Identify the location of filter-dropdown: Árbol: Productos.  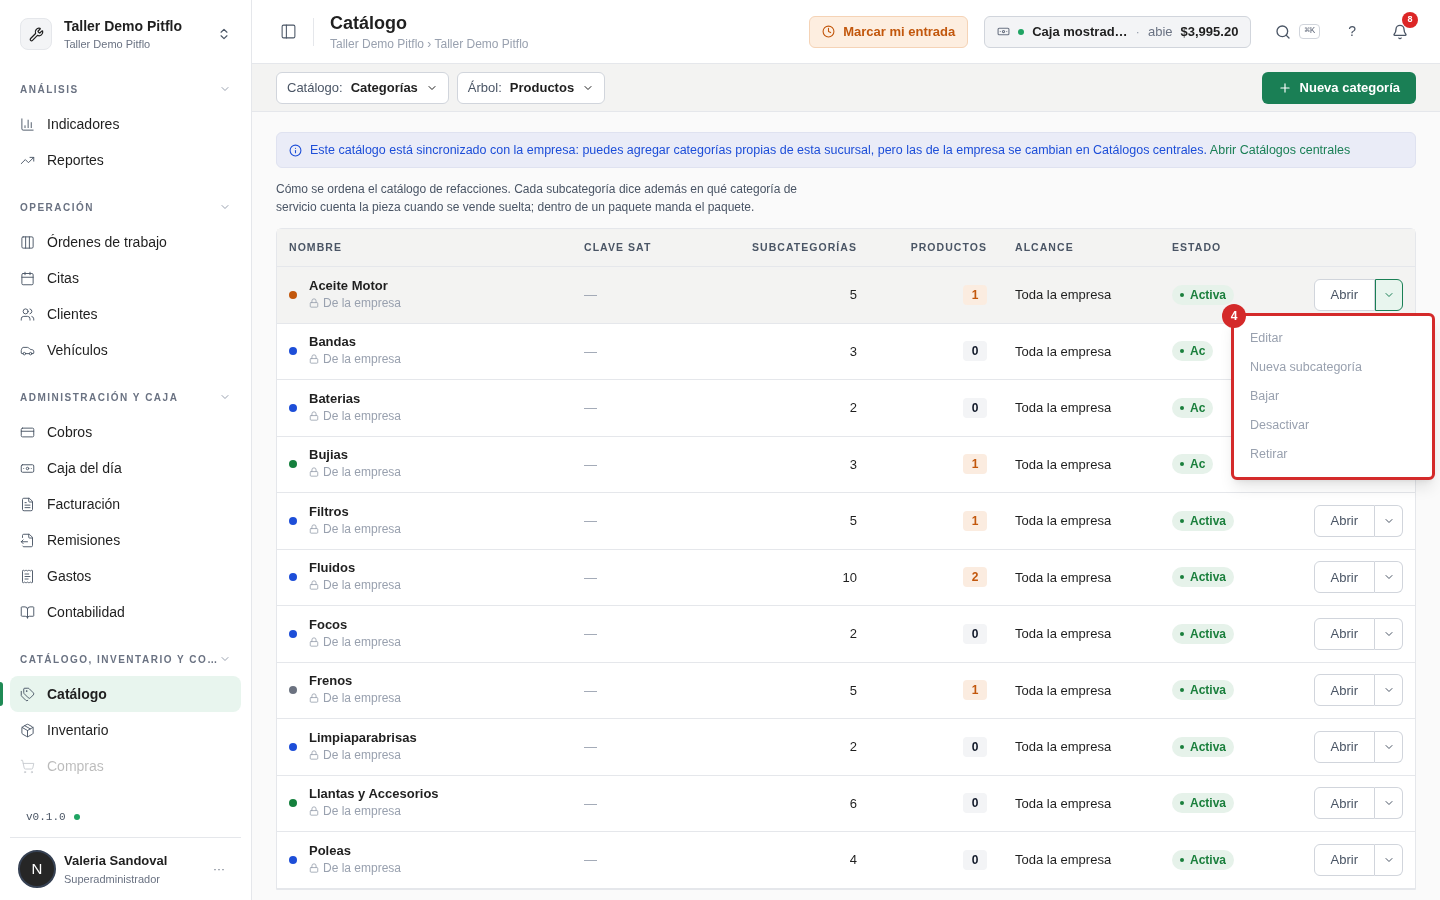
(531, 87).